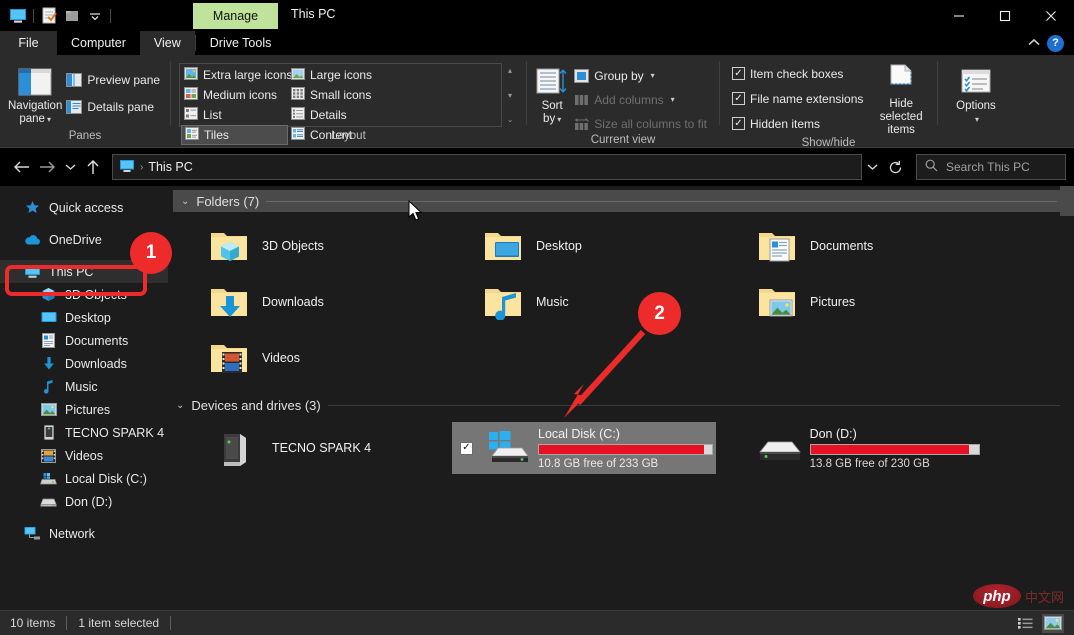 The width and height of the screenshot is (1074, 635). I want to click on tile-music: Music, so click(599, 302).